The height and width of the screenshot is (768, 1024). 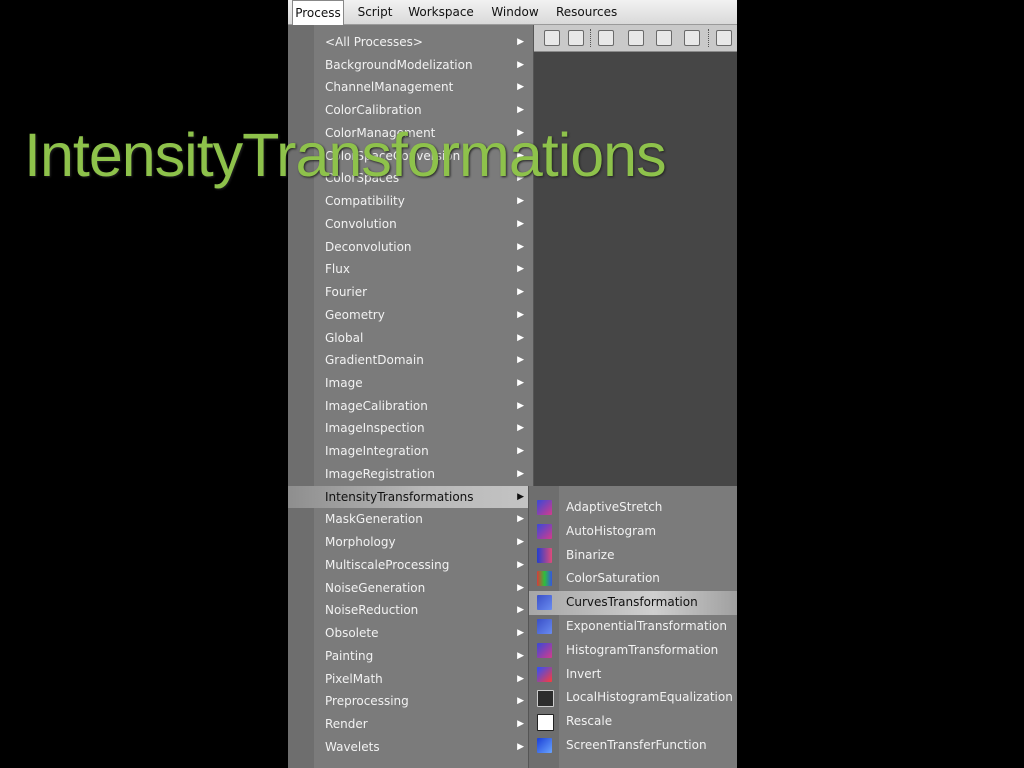 I want to click on menu-item-render: Render ▶, so click(x=410, y=724).